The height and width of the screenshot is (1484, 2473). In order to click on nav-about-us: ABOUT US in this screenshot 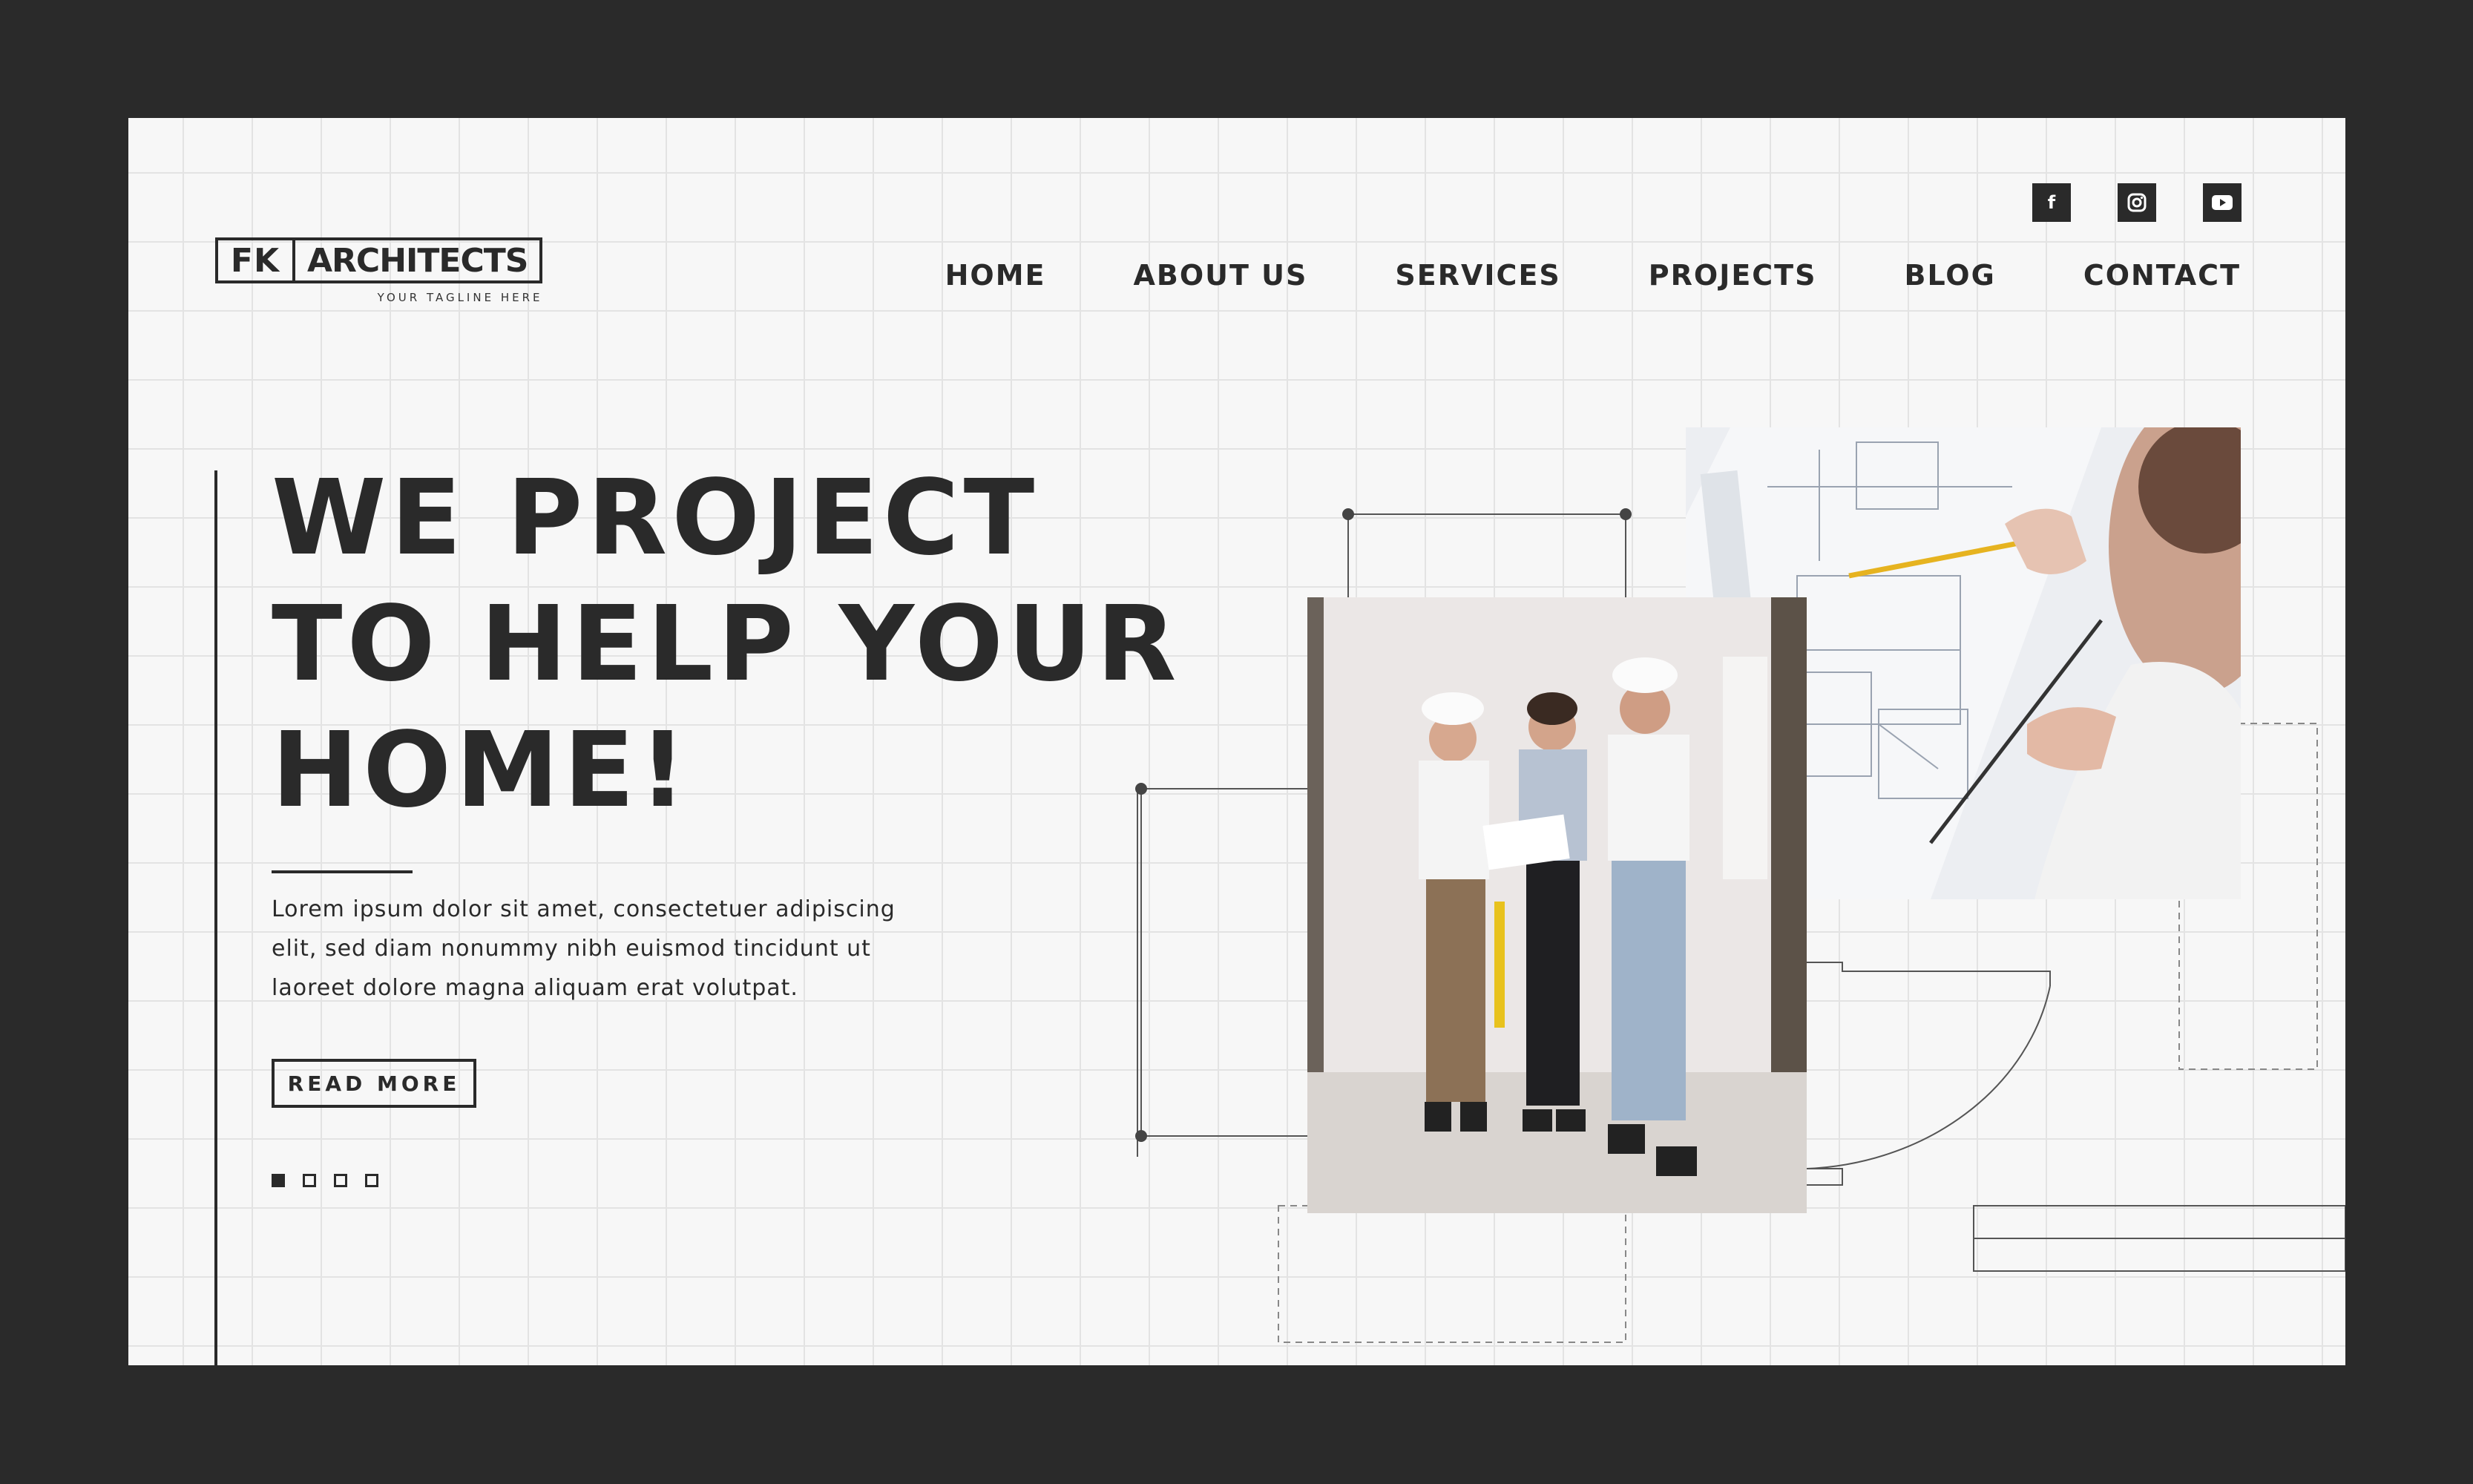, I will do `click(1221, 275)`.